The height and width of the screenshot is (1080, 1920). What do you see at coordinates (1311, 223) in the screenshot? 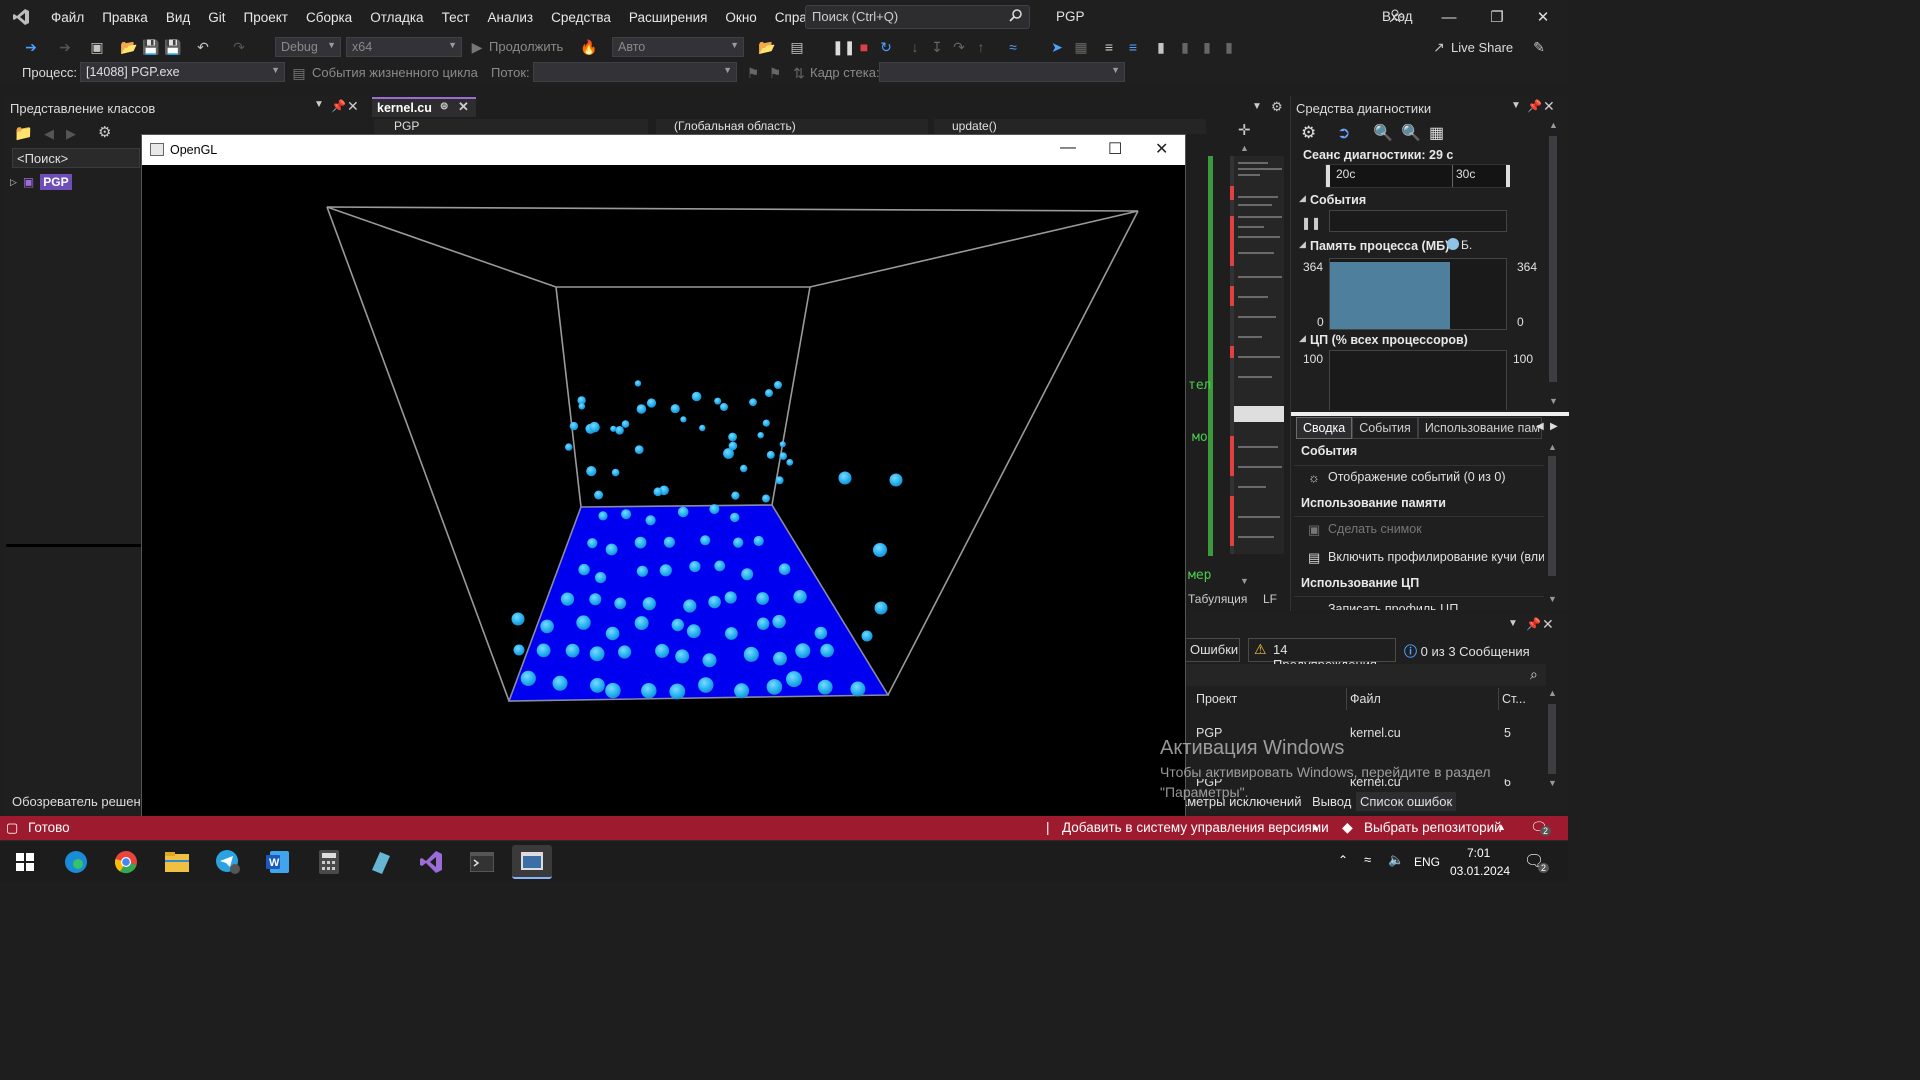
I see `events-pause-icon: ❚❚` at bounding box center [1311, 223].